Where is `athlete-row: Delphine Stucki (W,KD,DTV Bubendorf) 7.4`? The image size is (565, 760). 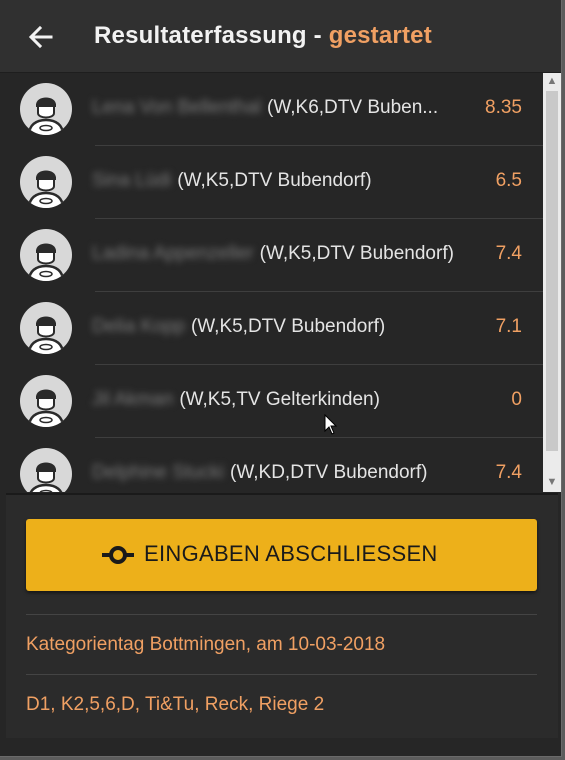
athlete-row: Delphine Stucki (W,KD,DTV Bubendorf) 7.4 is located at coordinates (271, 465).